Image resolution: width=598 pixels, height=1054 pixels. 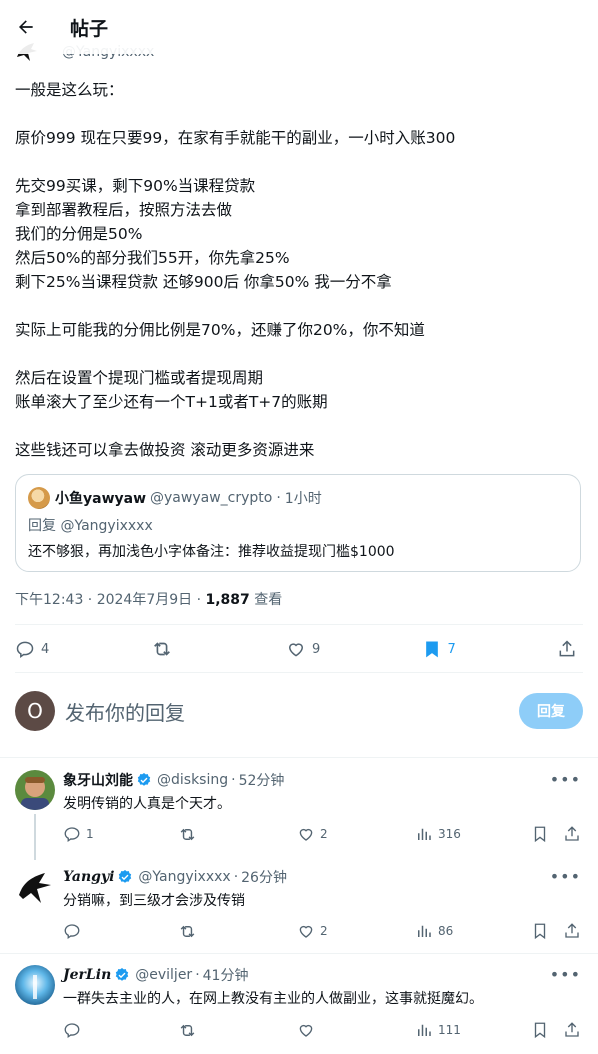 What do you see at coordinates (442, 649) in the screenshot?
I see `bookmark-action: 7` at bounding box center [442, 649].